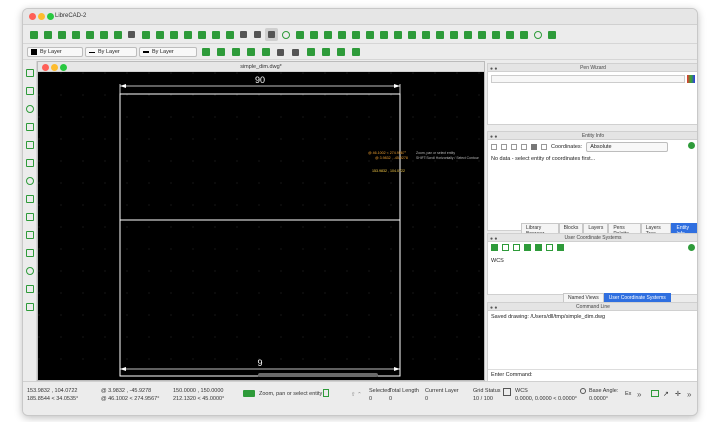 This screenshot has height=422, width=720. Describe the element at coordinates (505, 247) in the screenshot. I see `ucs-set-icon` at that location.